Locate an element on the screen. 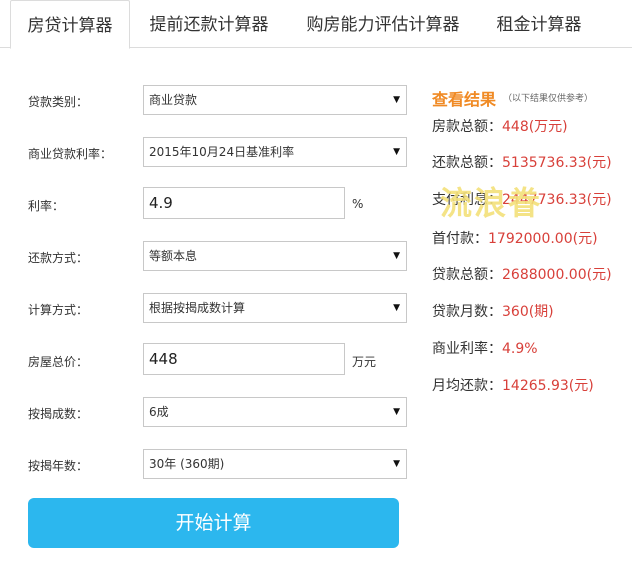 Image resolution: width=632 pixels, height=579 pixels. years-value: 30年 (360期) is located at coordinates (187, 464).